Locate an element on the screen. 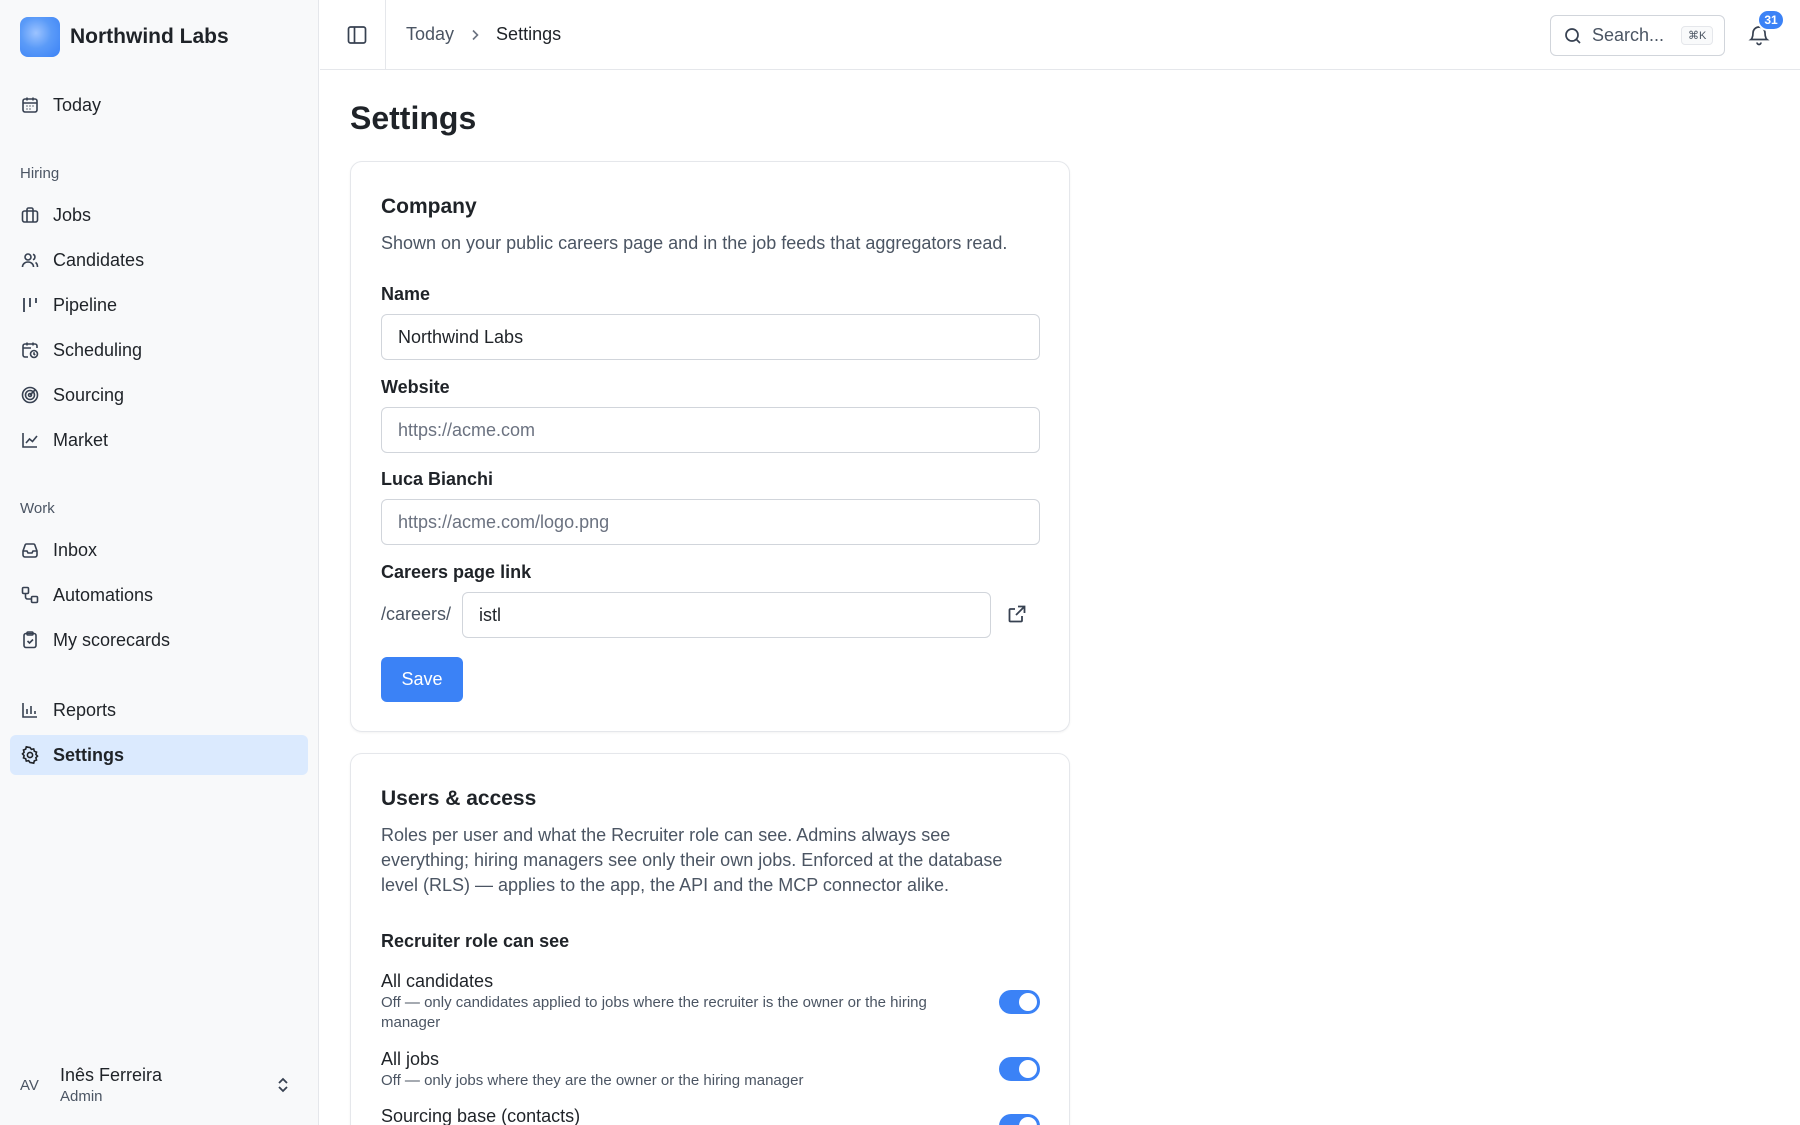  permission-title: All jobs is located at coordinates (410, 1059).